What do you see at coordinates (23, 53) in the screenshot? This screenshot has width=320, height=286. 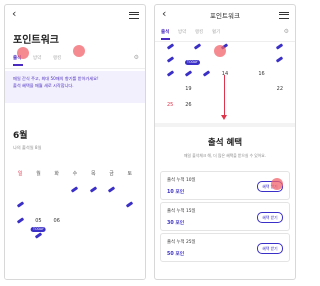 I see `tap-indicator-attendance-tab` at bounding box center [23, 53].